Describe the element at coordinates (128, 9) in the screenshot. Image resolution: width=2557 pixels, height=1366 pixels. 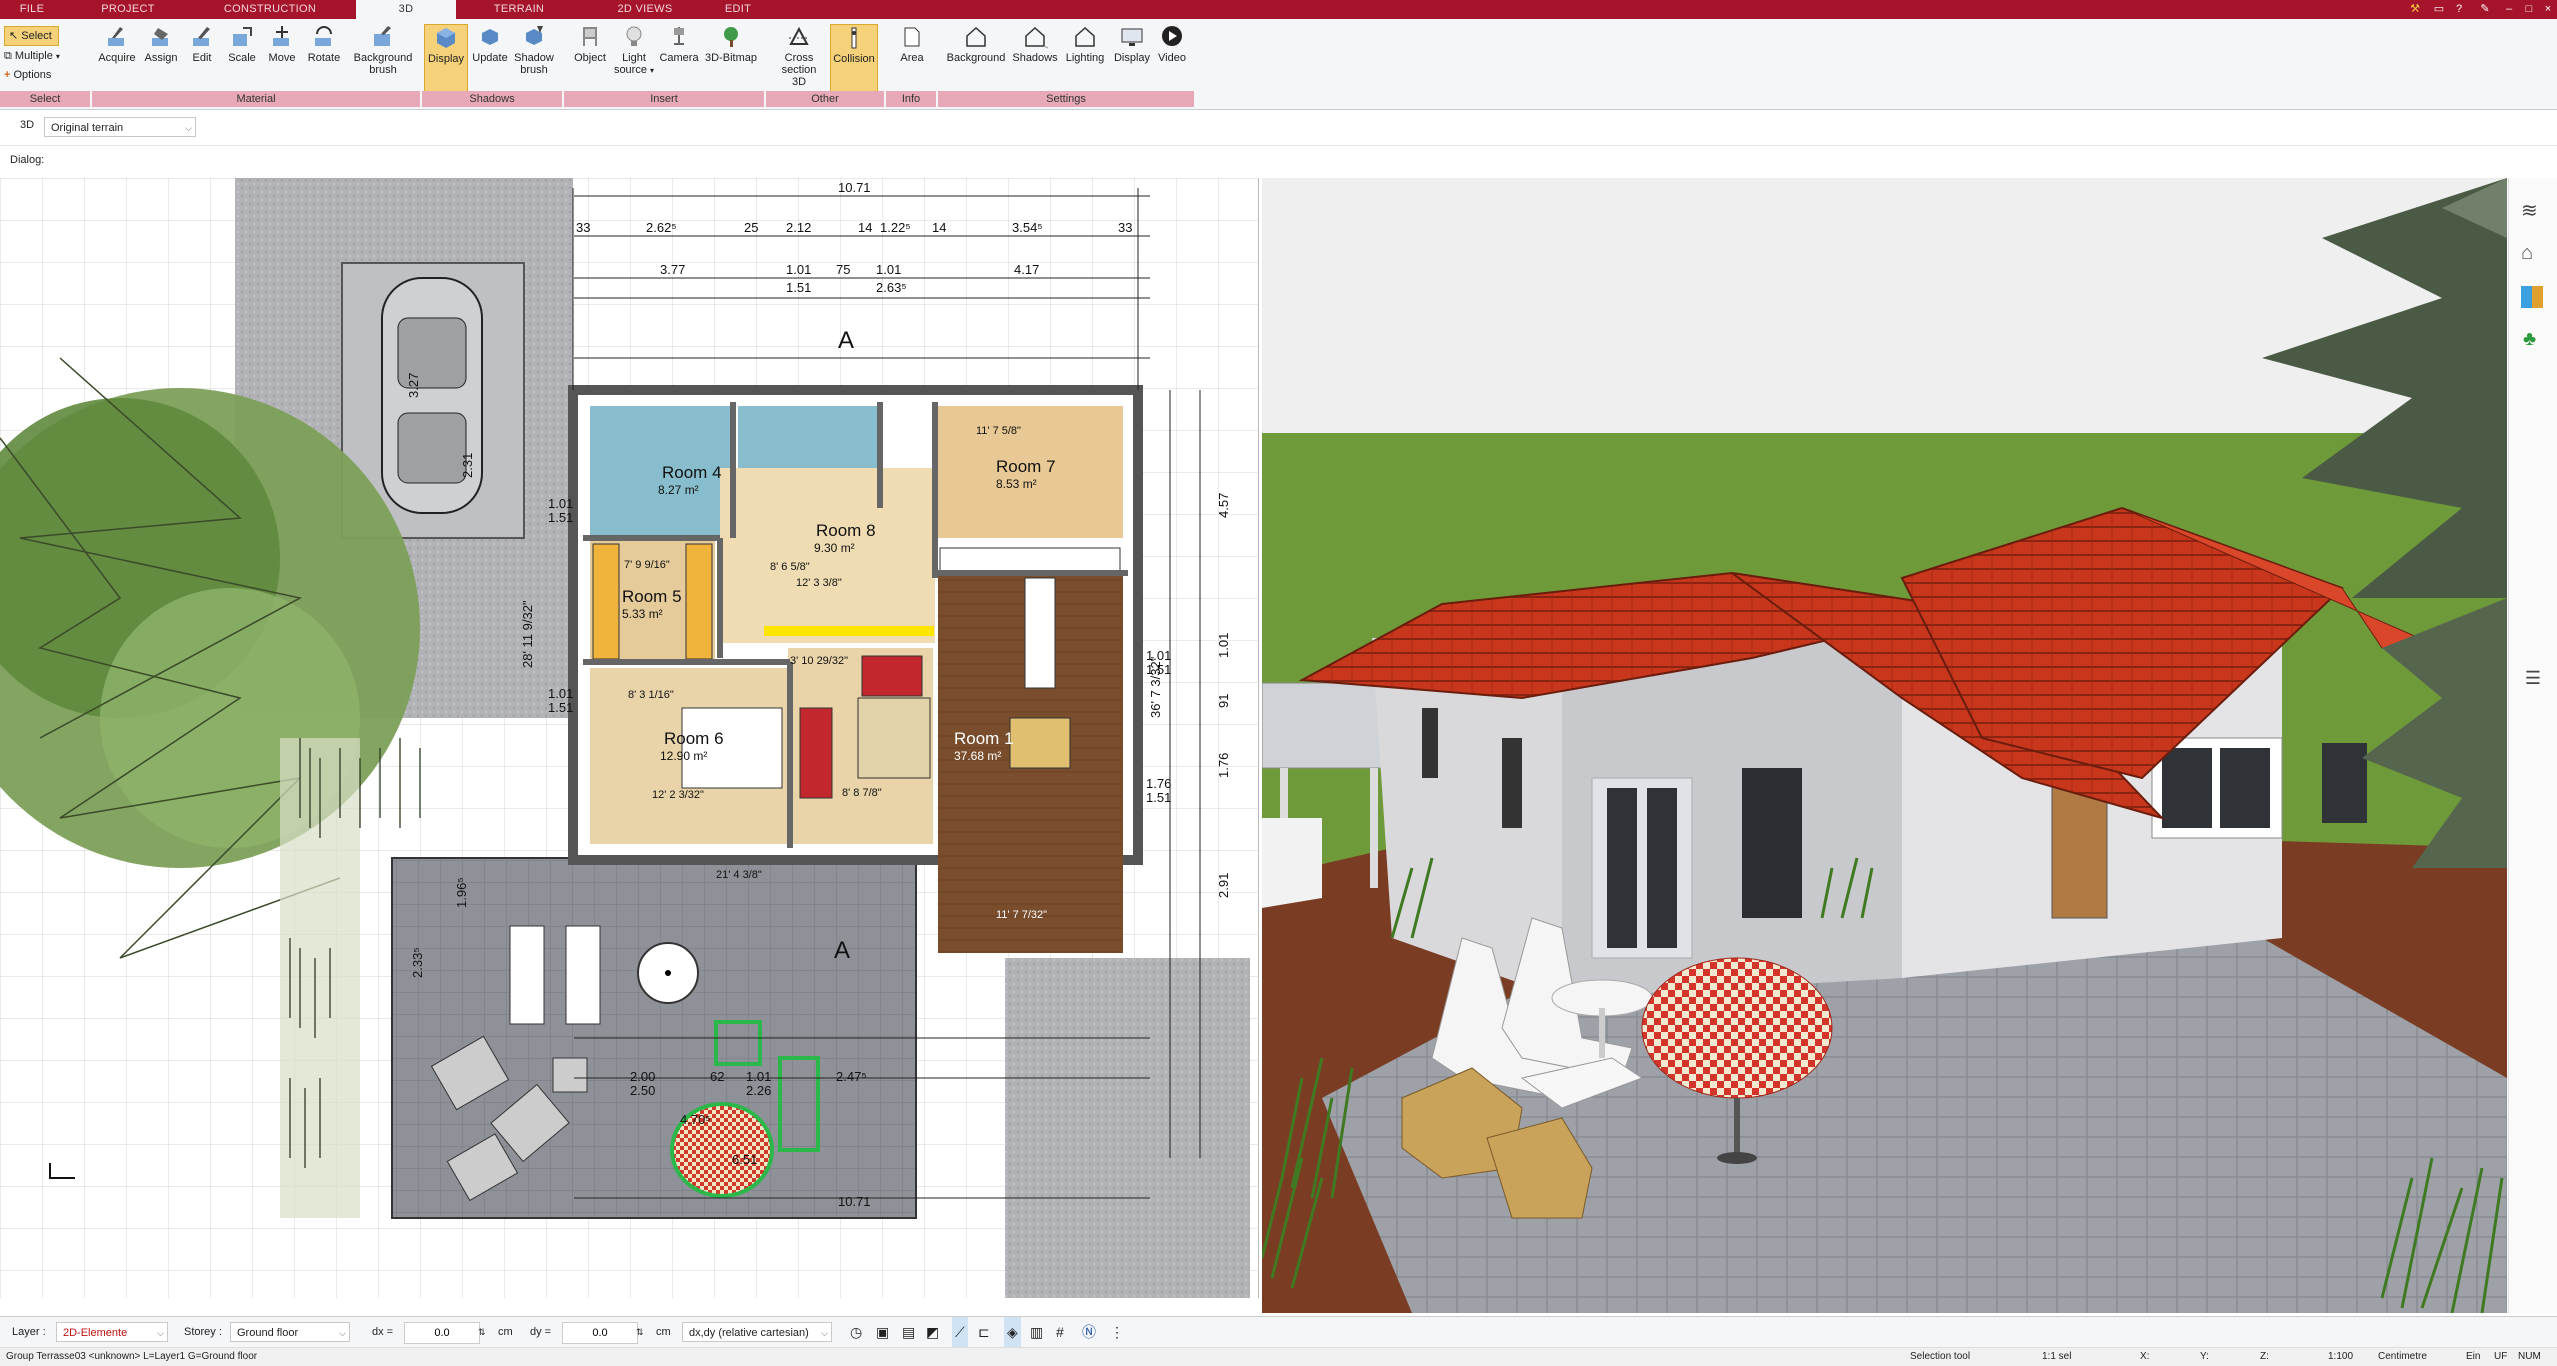
I see `tab-project: PROJECT` at that location.